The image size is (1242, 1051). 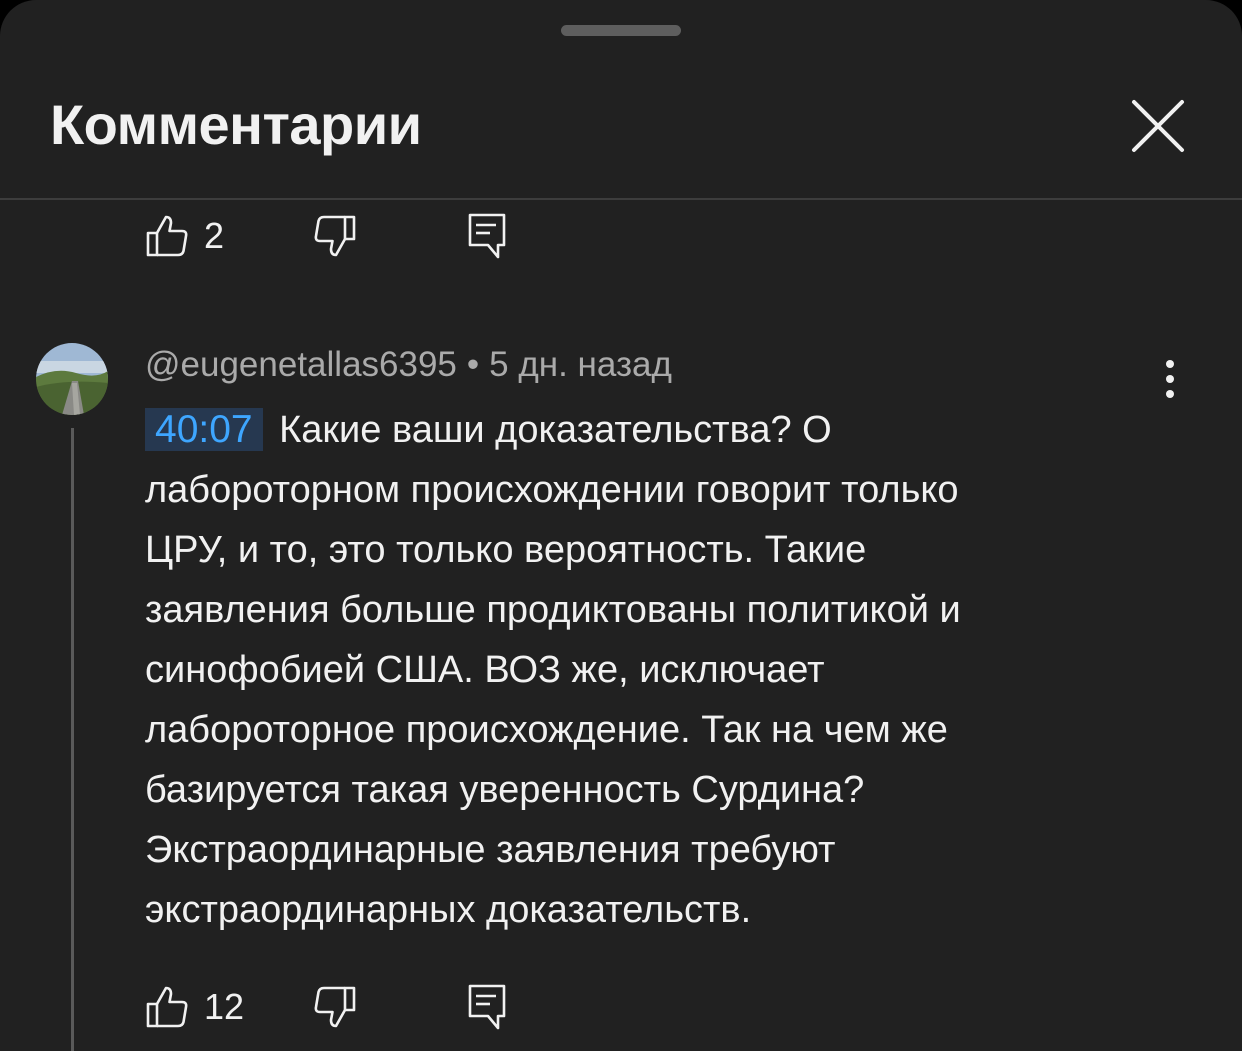 I want to click on comment-line-text: Какие ваши доказательства? О, so click(x=550, y=430).